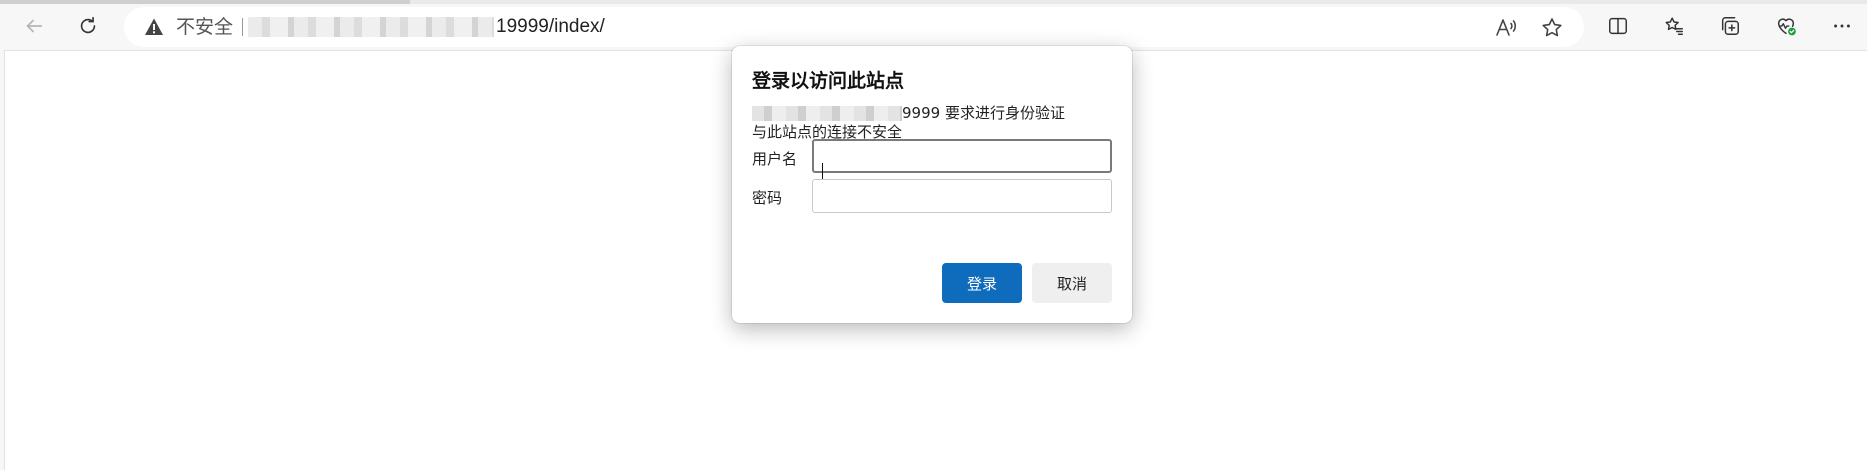 Image resolution: width=1867 pixels, height=470 pixels. I want to click on login-button: 登录, so click(982, 283).